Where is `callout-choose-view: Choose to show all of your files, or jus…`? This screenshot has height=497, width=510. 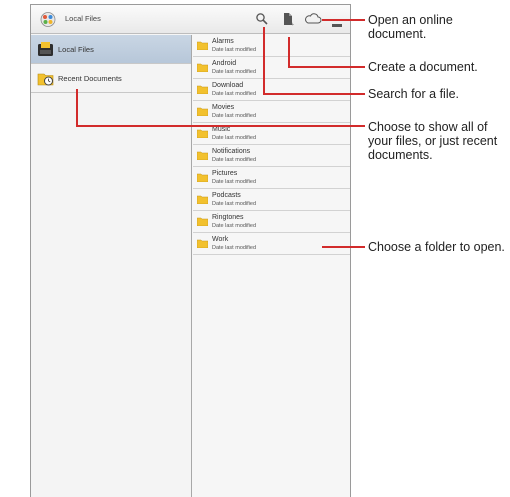 callout-choose-view: Choose to show all of your files, or jus… is located at coordinates (433, 141).